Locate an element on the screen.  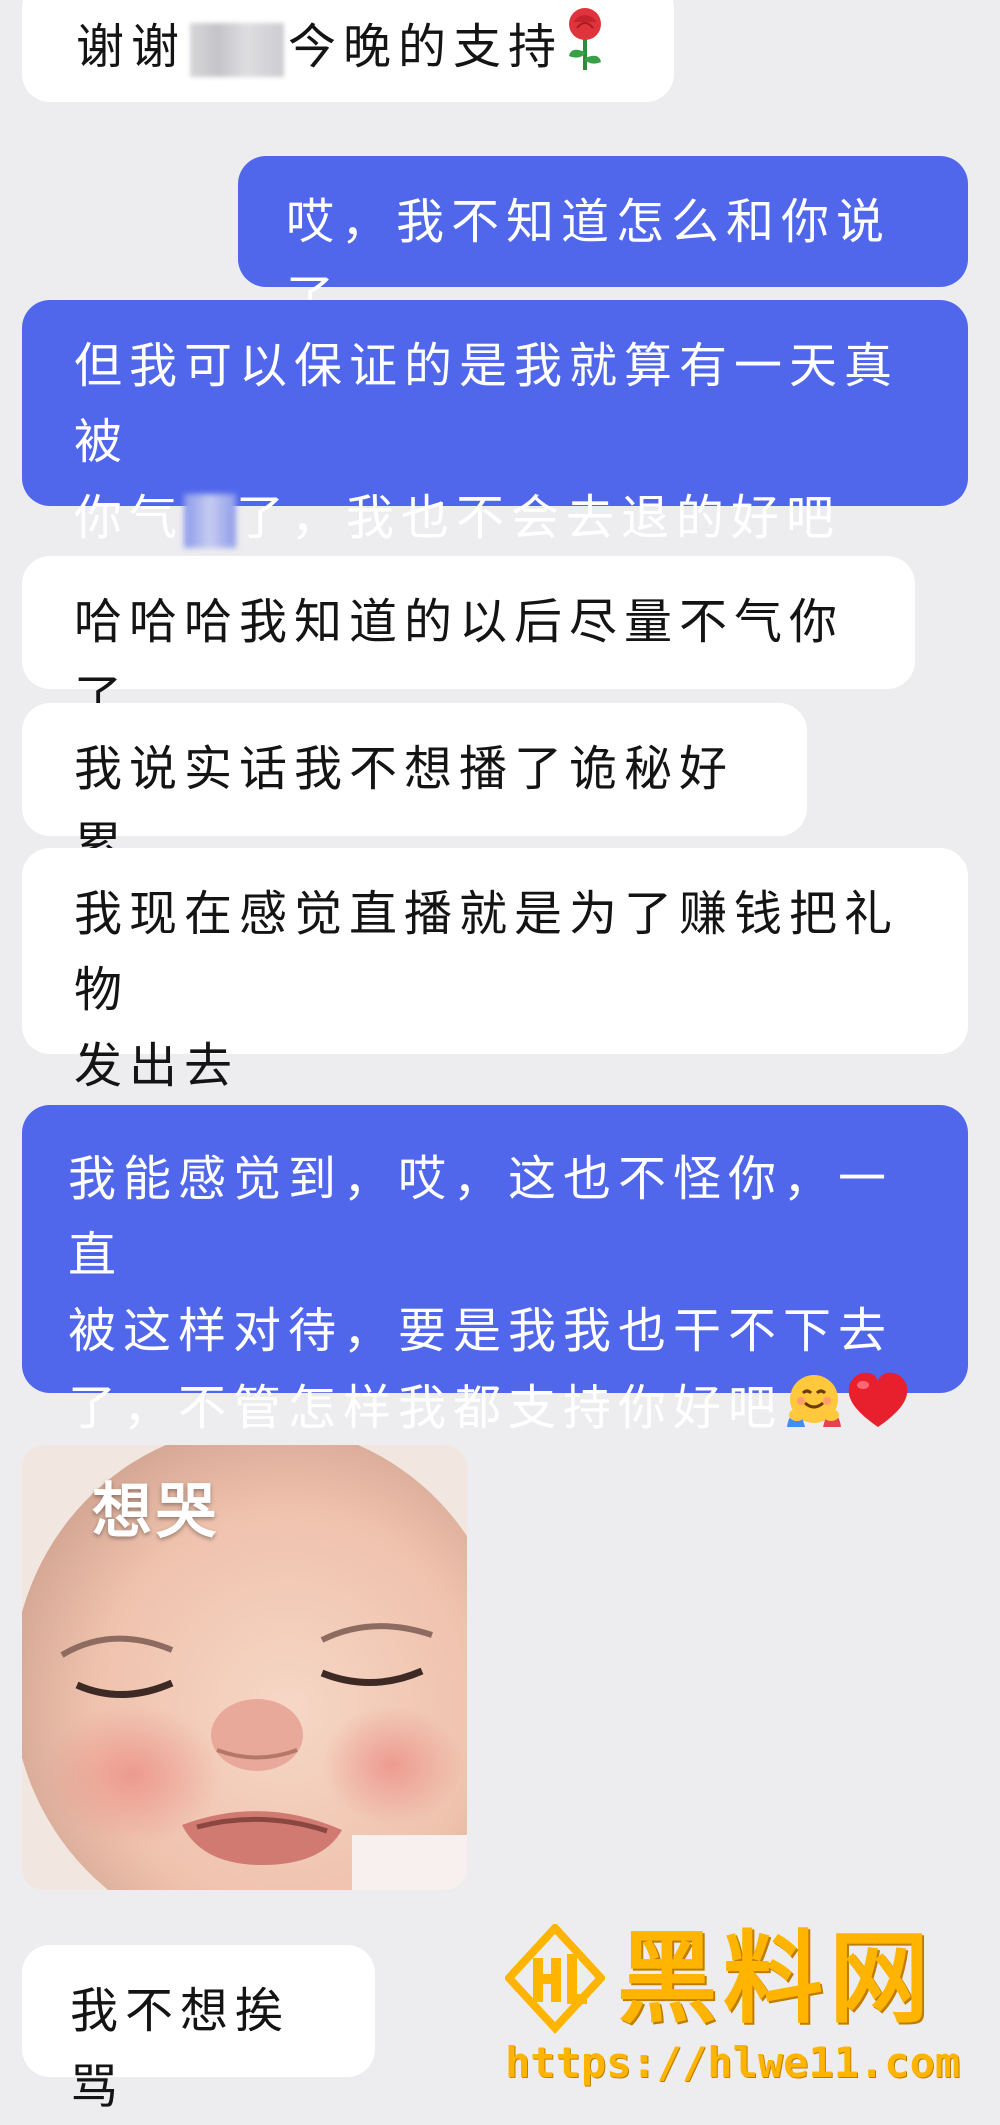
message-bubble-incoming: 我说实话我不想播了诡秘好累 is located at coordinates (414, 788).